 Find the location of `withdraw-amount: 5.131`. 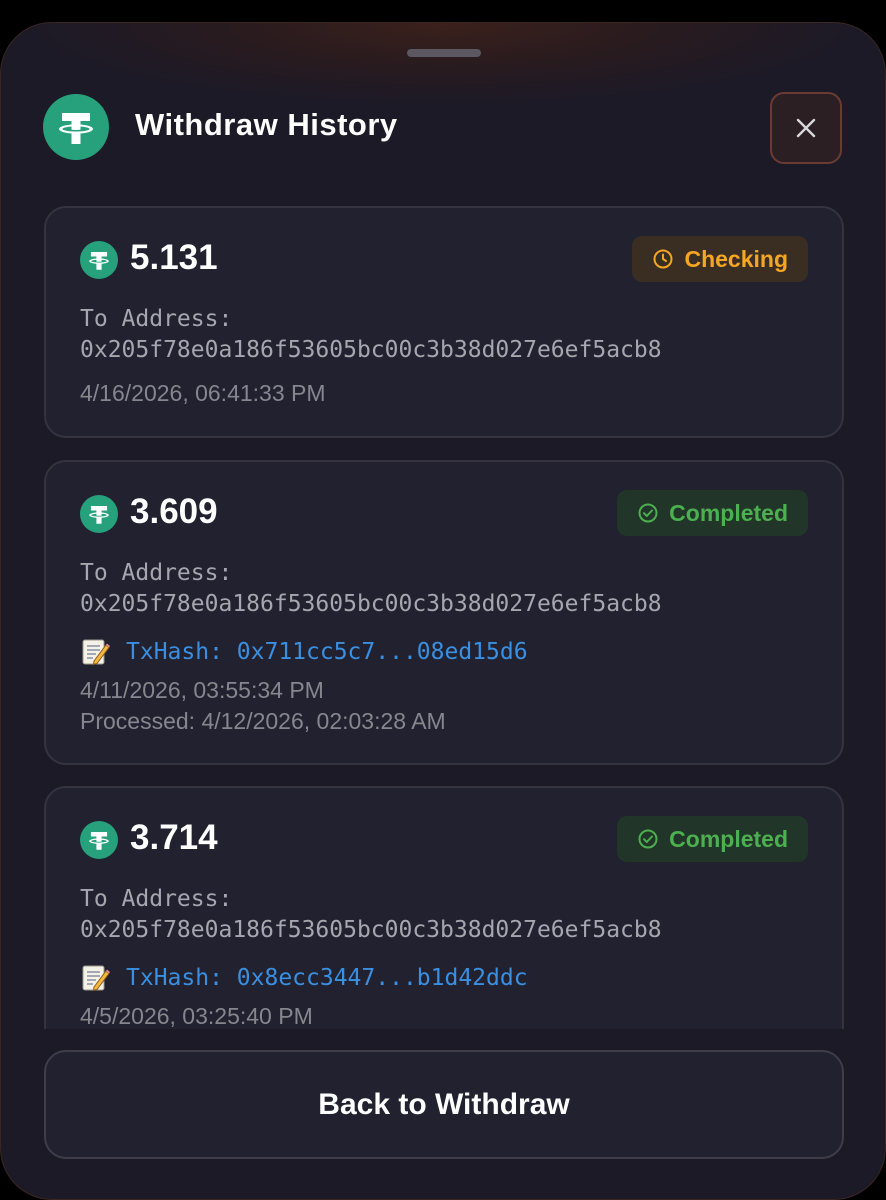

withdraw-amount: 5.131 is located at coordinates (174, 257).